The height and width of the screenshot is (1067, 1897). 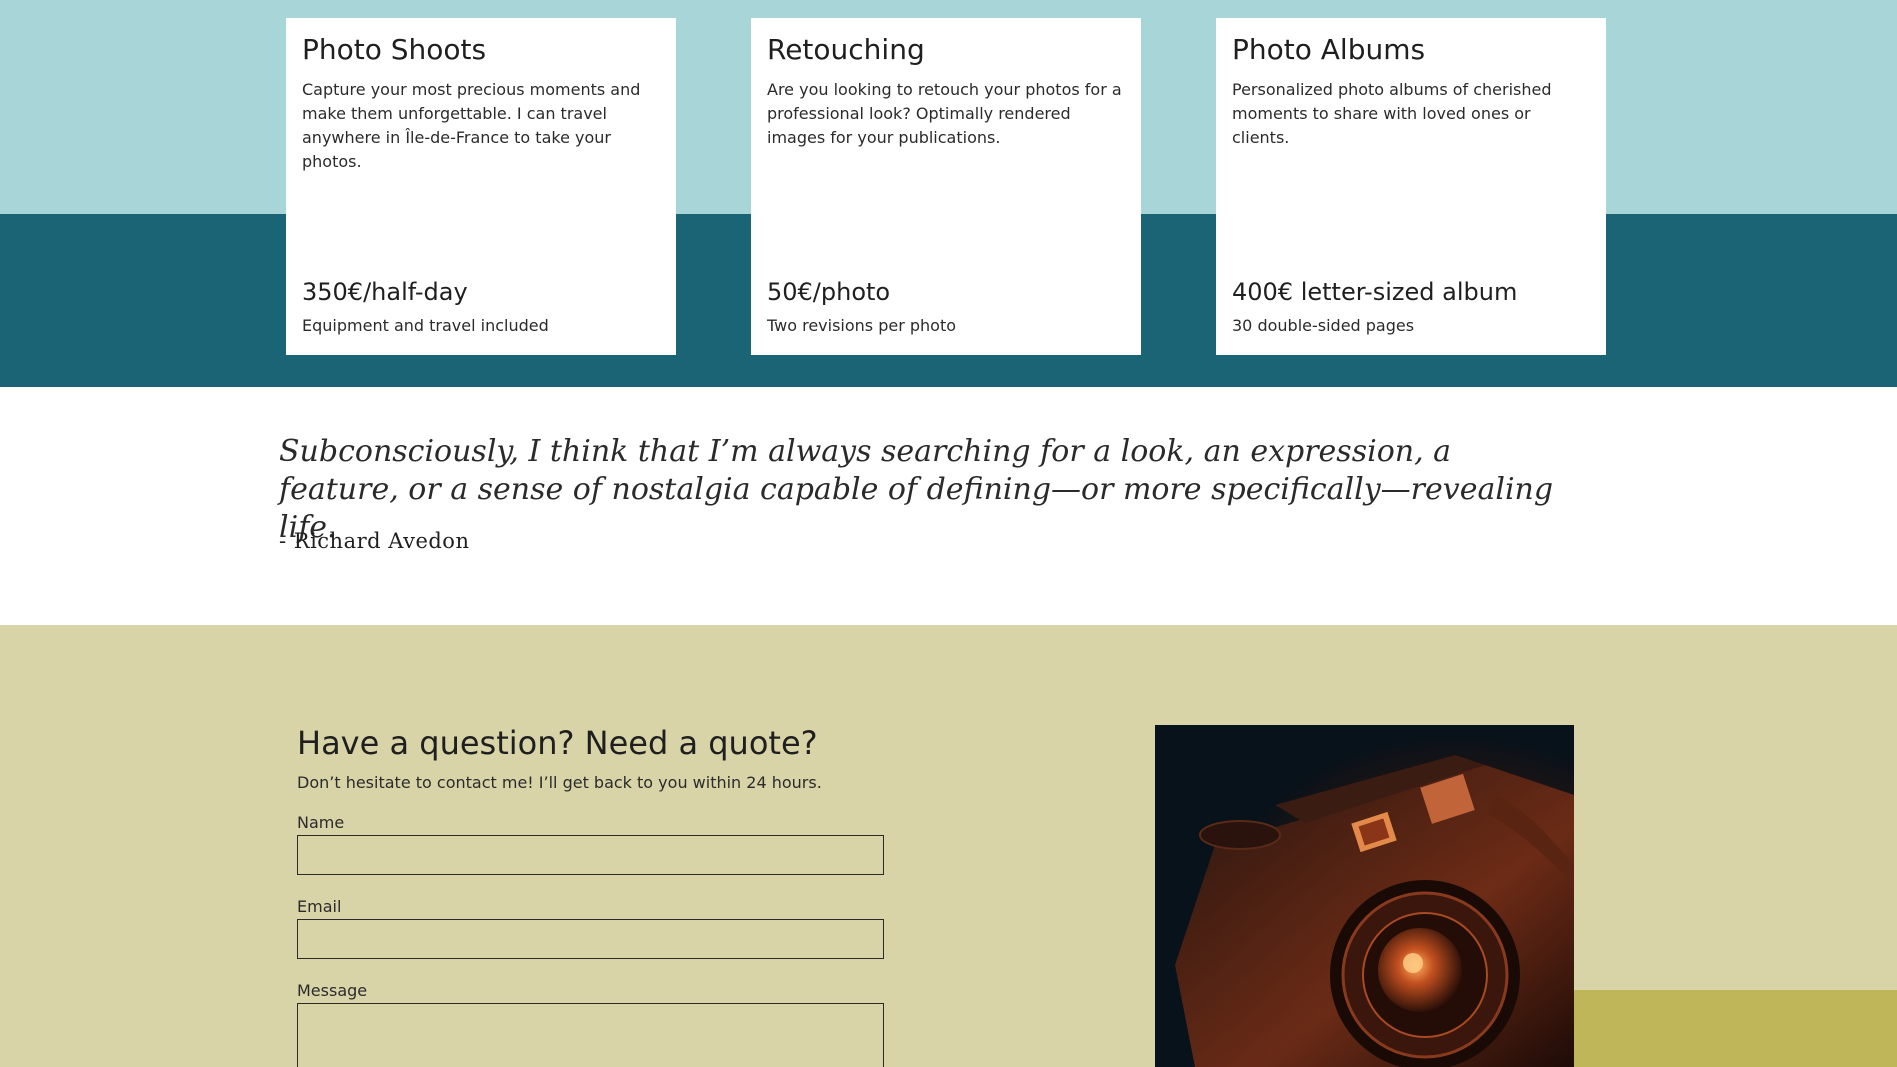 I want to click on camera-photo, so click(x=1364, y=896).